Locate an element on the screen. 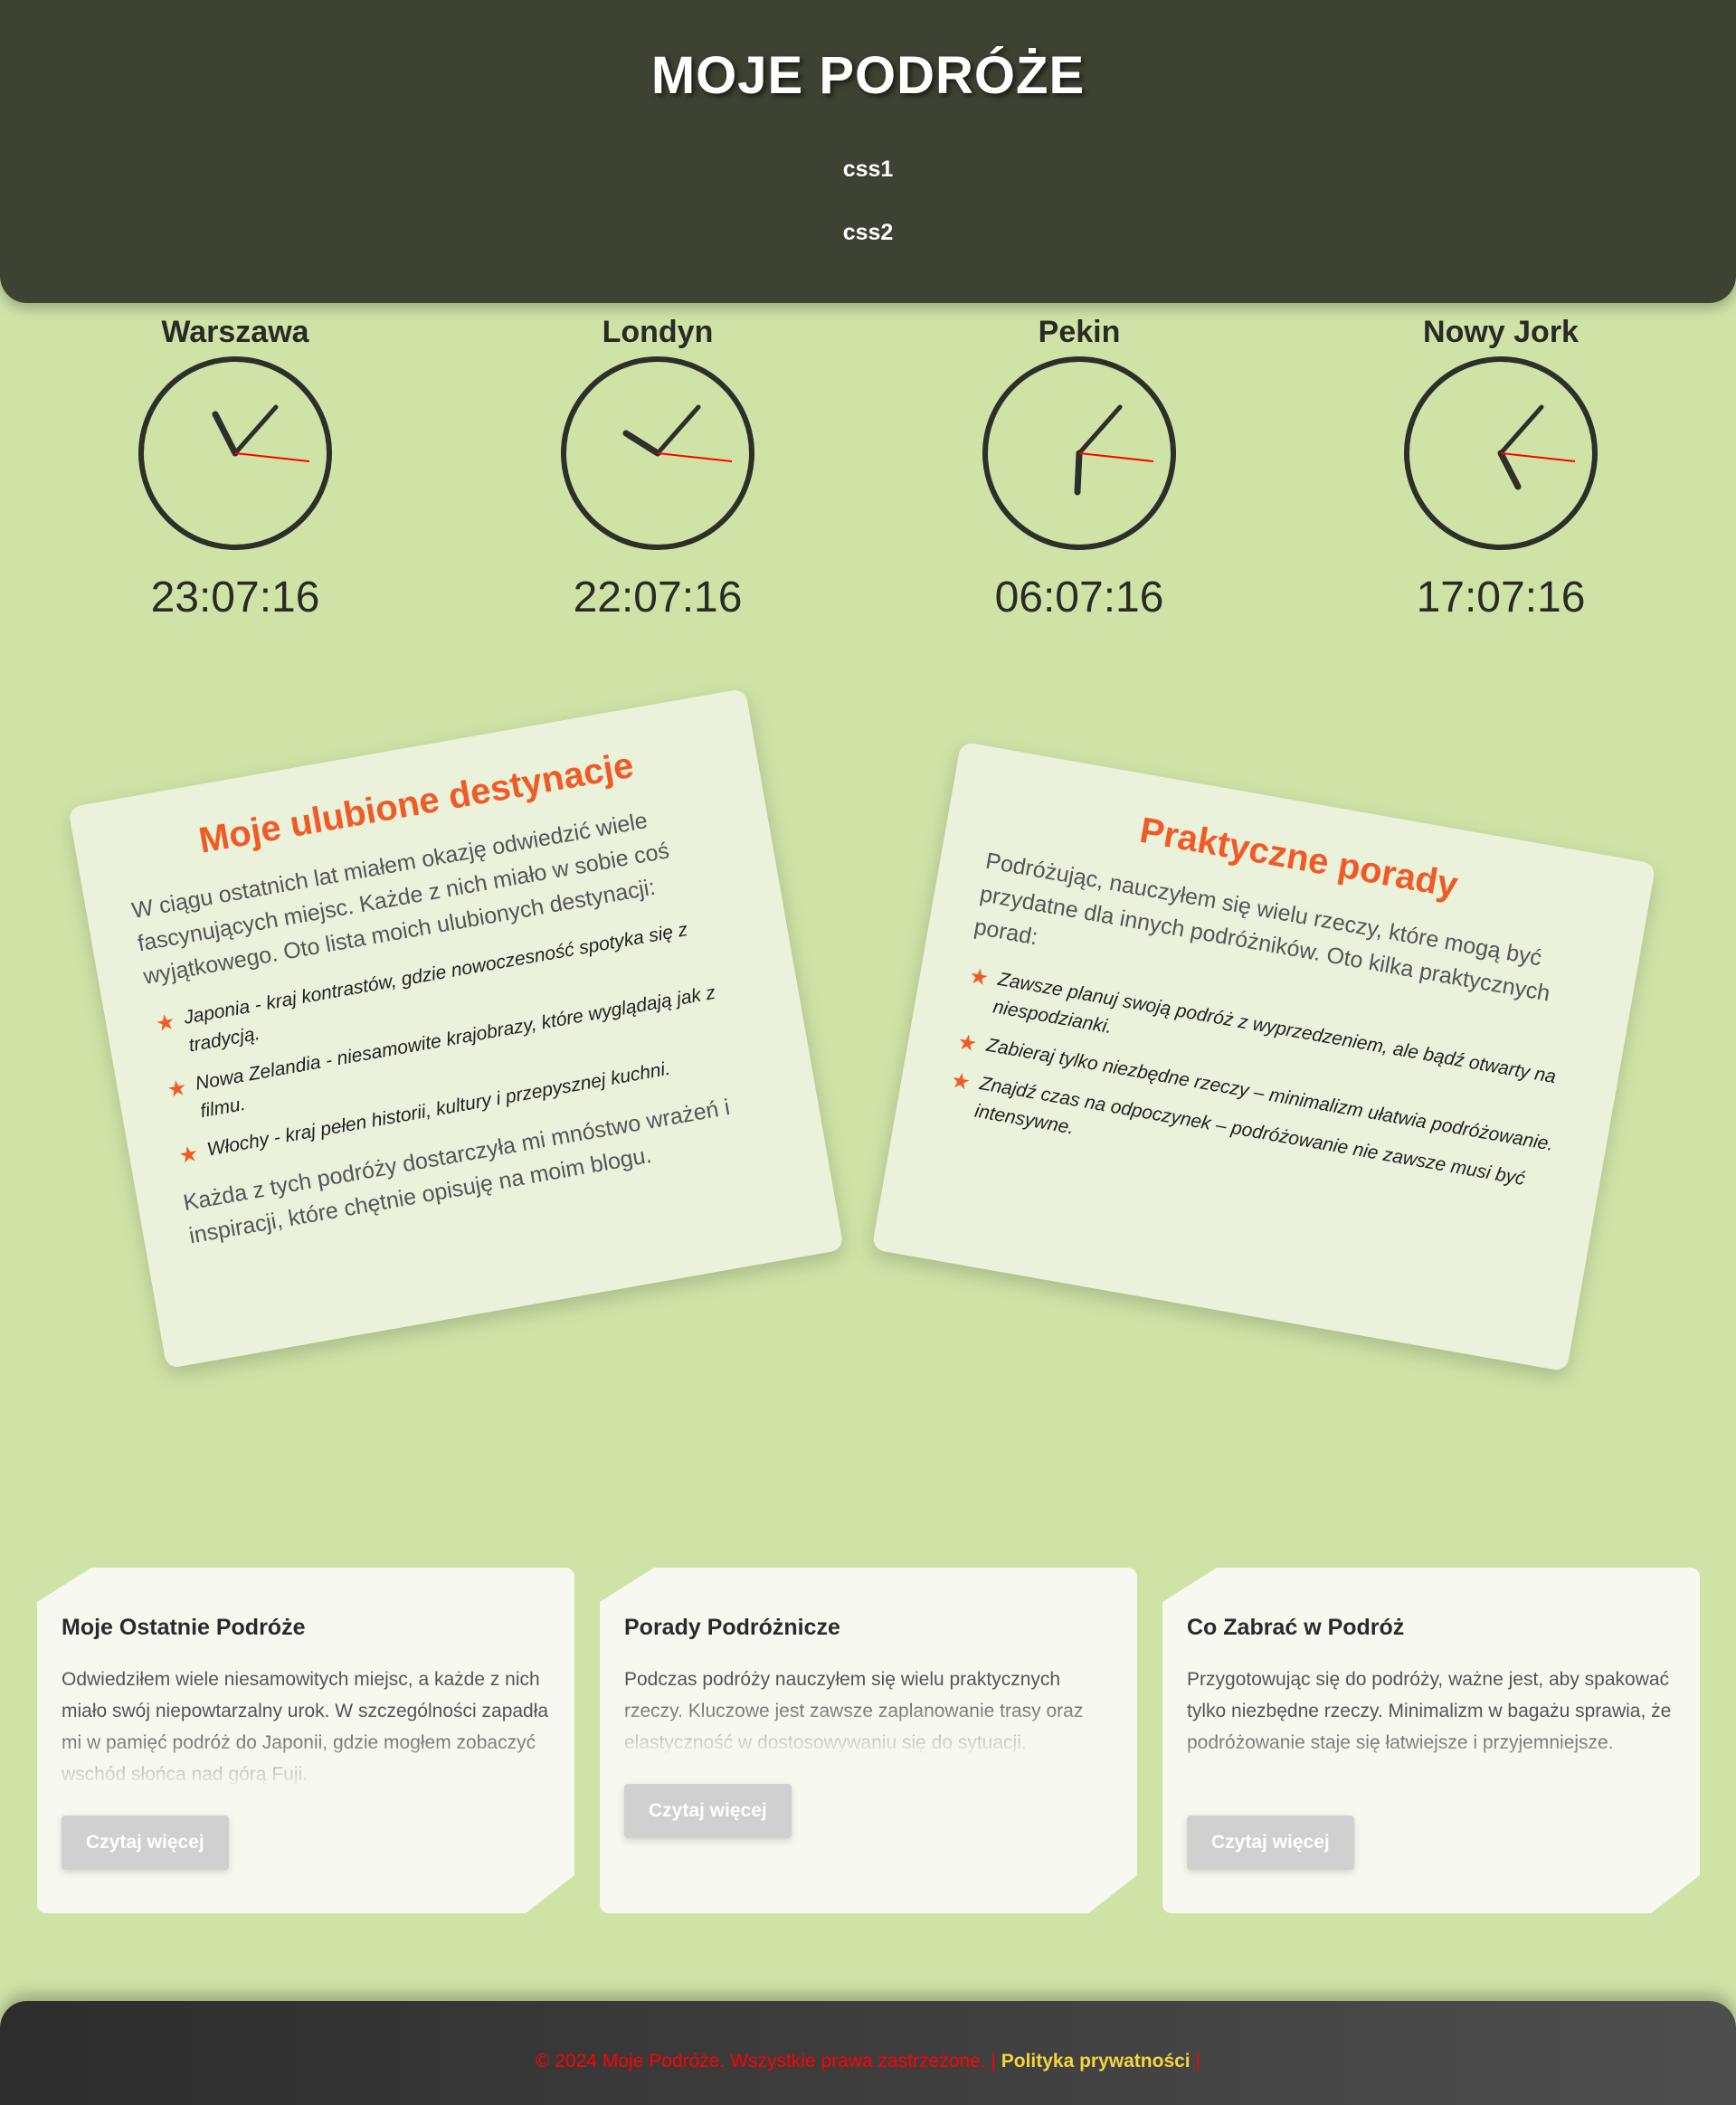 The image size is (1736, 2105). clock-city-label: Londyn is located at coordinates (658, 332).